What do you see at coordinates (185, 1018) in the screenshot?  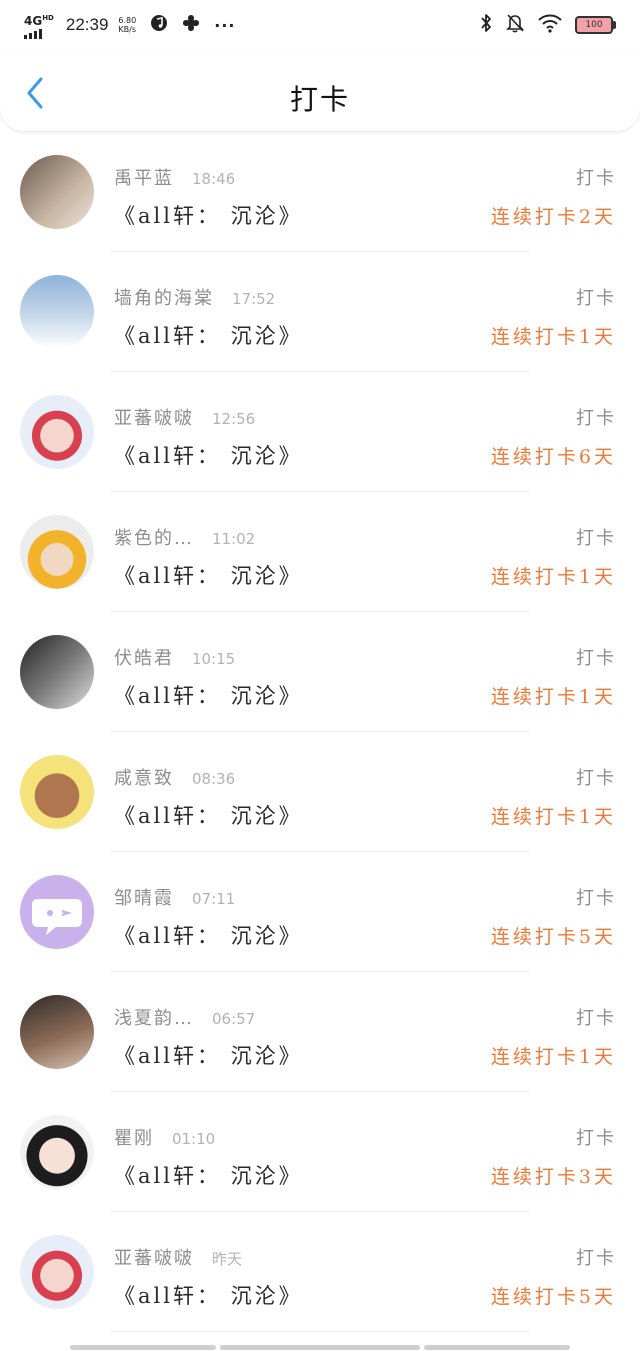 I see `user-name: 浅夏韵… 06:57` at bounding box center [185, 1018].